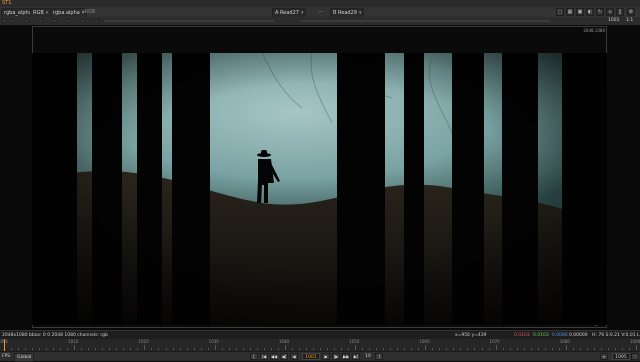 The height and width of the screenshot is (362, 640). What do you see at coordinates (89, 12) in the screenshot?
I see `colorspace-prefix: sRGB` at bounding box center [89, 12].